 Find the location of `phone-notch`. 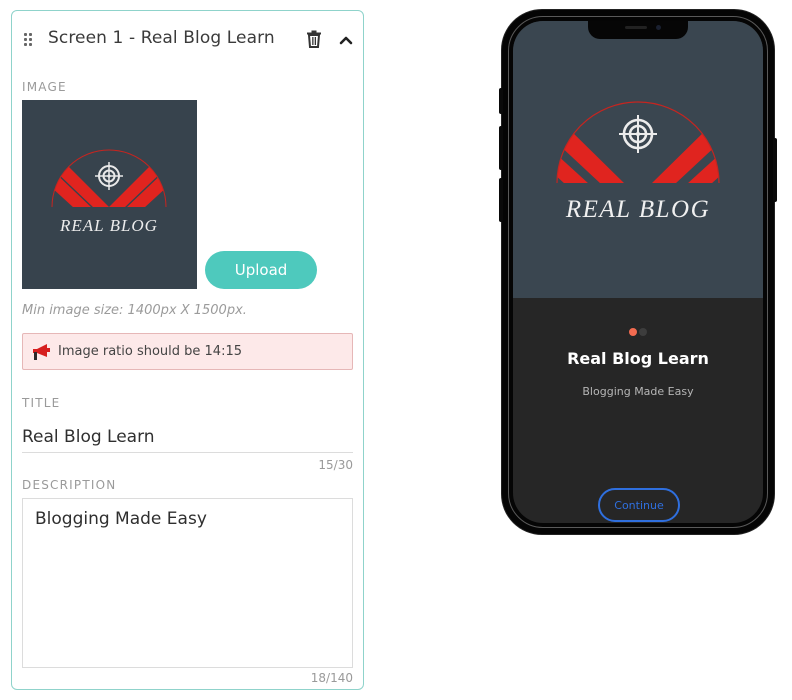

phone-notch is located at coordinates (638, 30).